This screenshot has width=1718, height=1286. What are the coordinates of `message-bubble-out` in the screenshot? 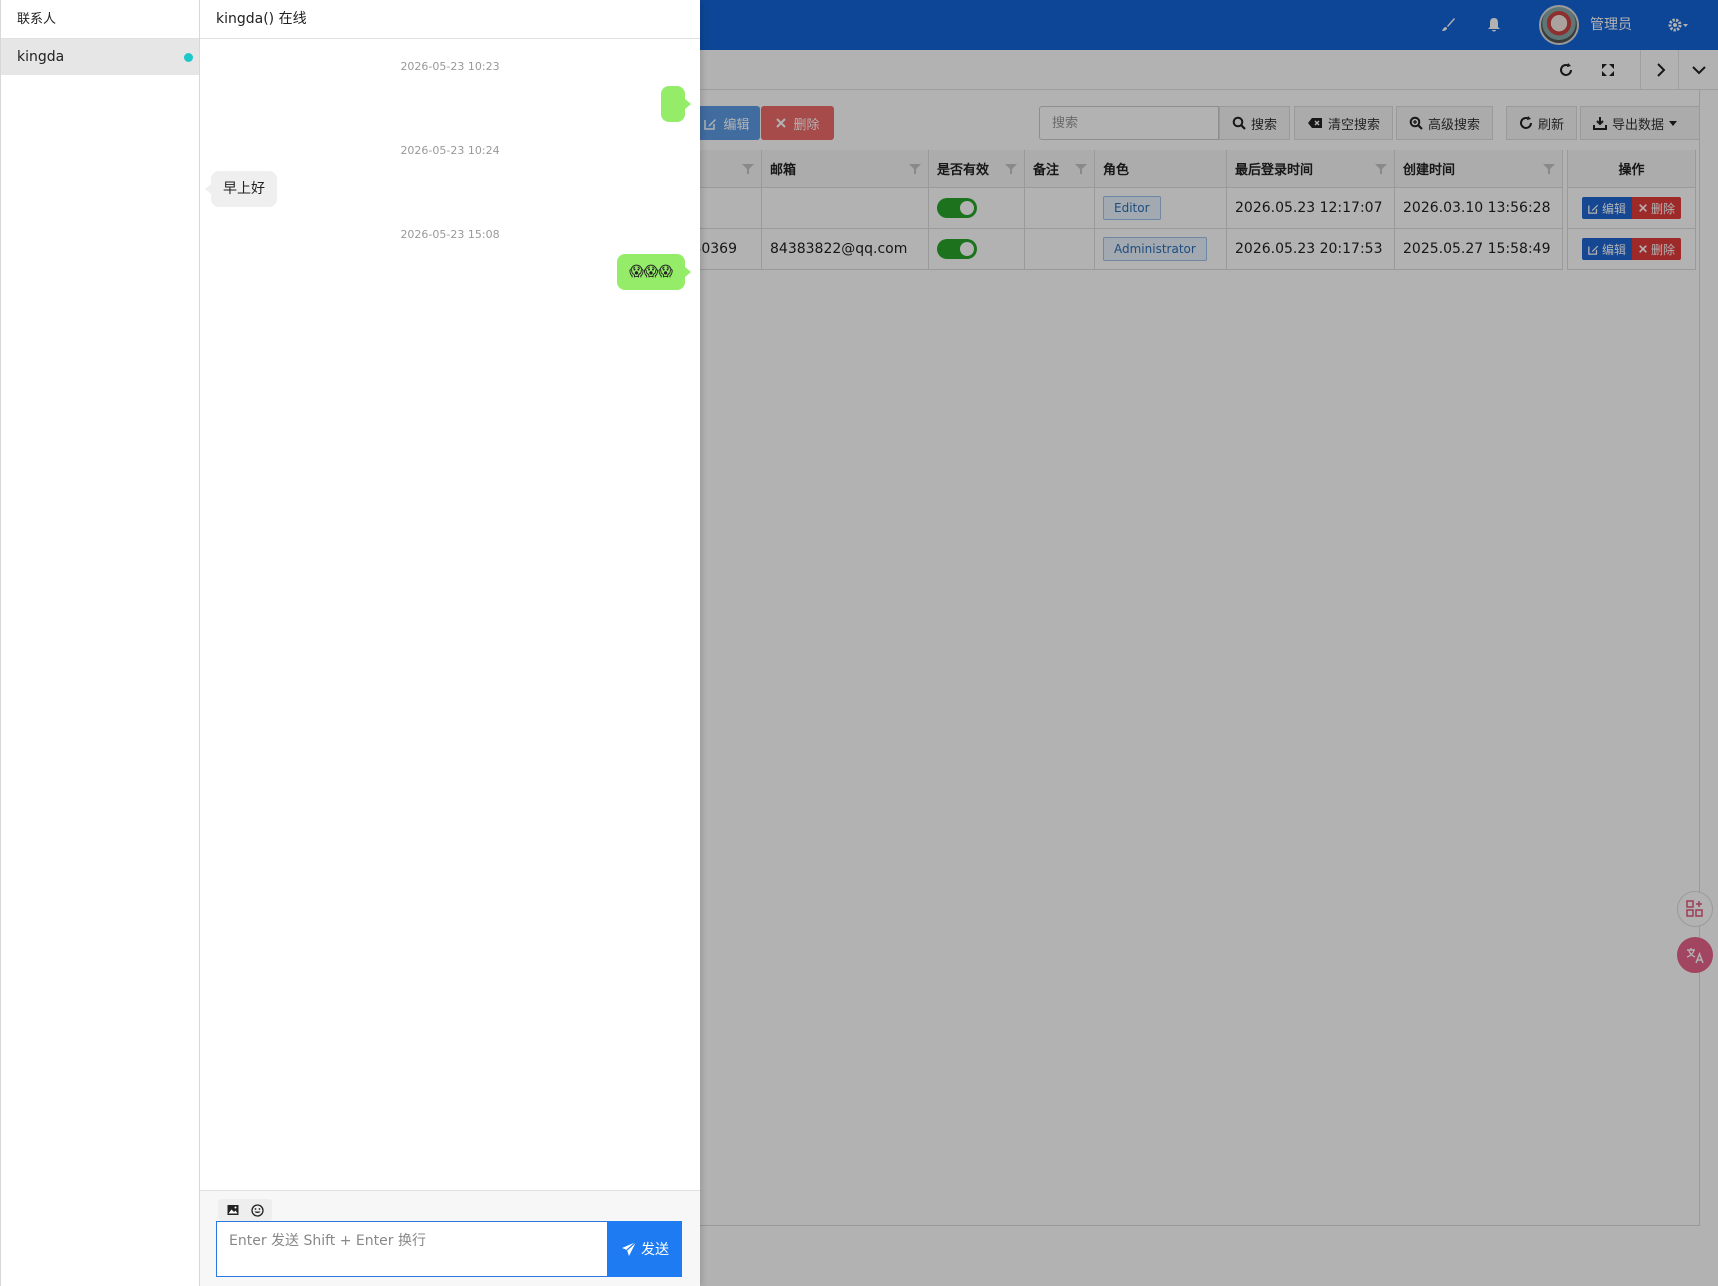 It's located at (676, 104).